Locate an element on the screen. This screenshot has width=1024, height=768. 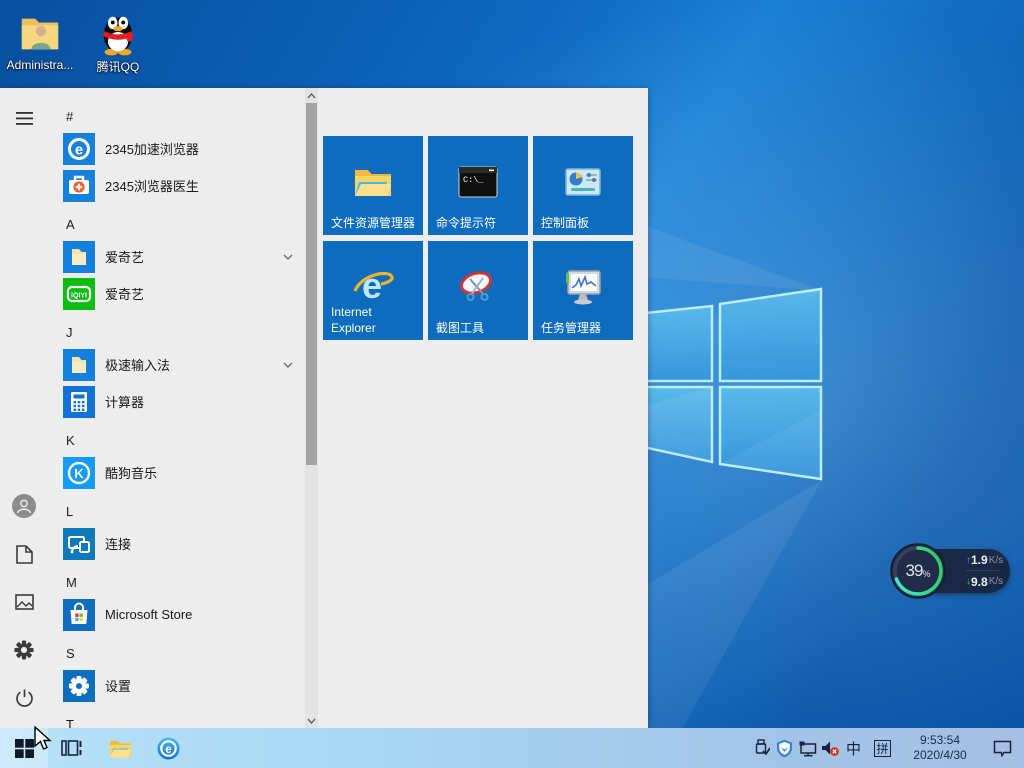
section-header-l: L is located at coordinates (176, 511).